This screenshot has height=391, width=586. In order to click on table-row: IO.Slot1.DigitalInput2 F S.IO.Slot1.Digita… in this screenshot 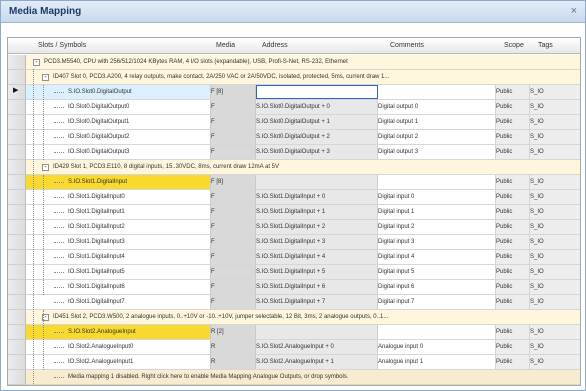, I will do `click(303, 227)`.